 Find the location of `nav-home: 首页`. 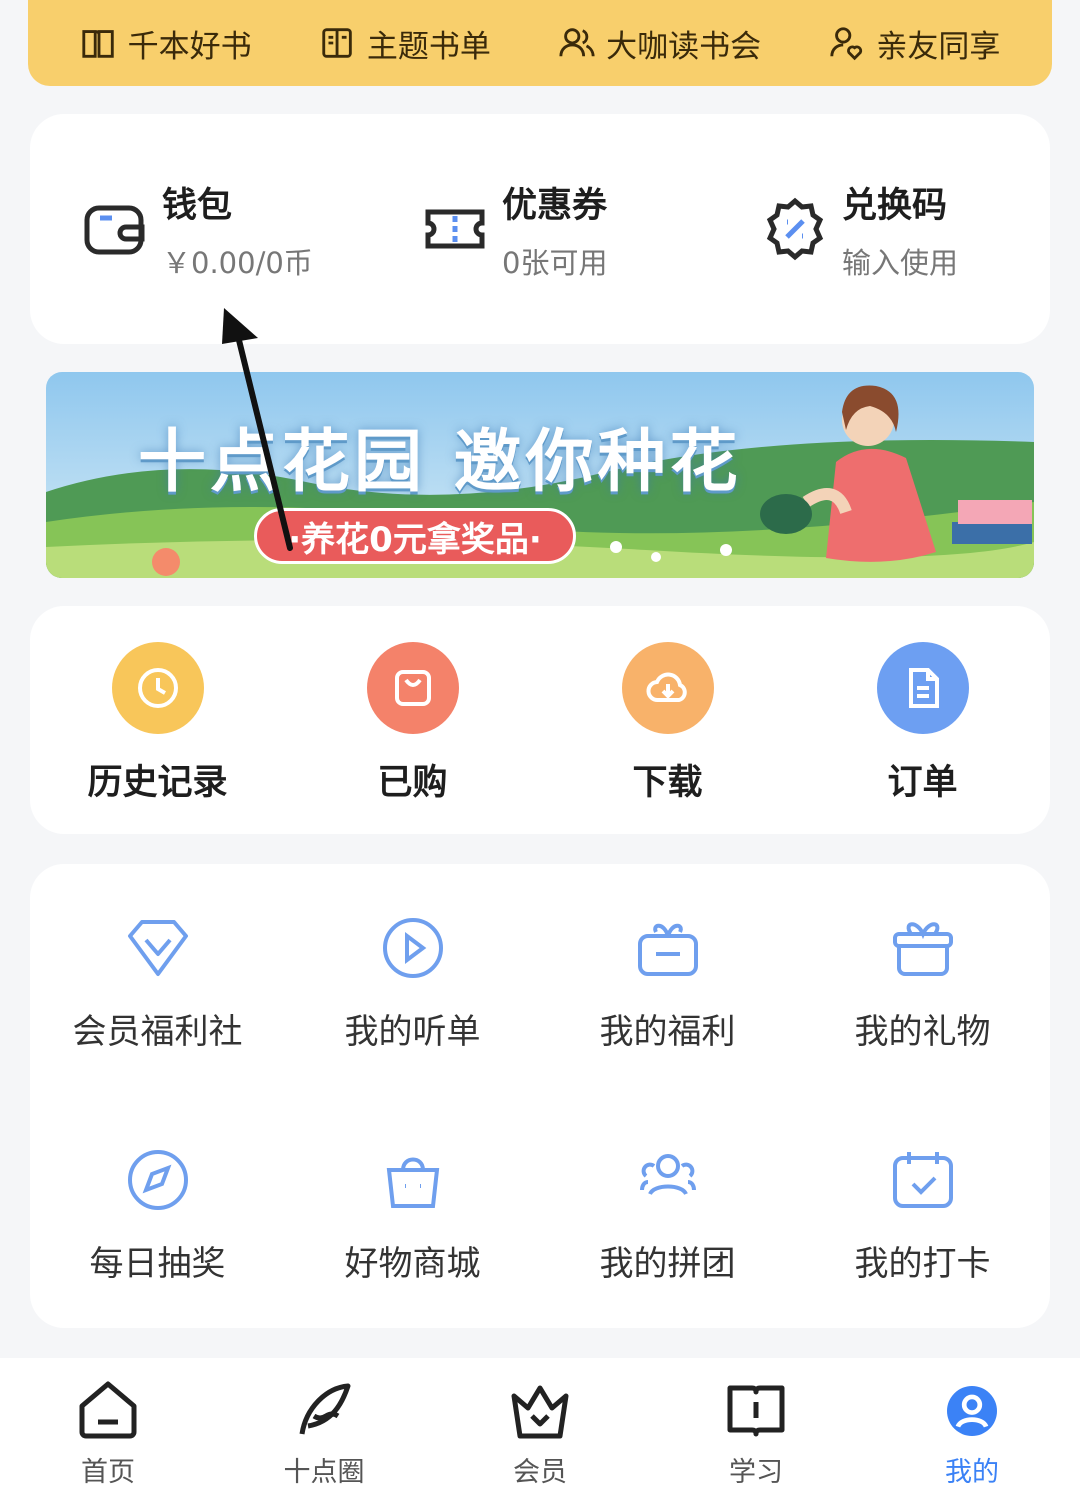

nav-home: 首页 is located at coordinates (108, 1429).